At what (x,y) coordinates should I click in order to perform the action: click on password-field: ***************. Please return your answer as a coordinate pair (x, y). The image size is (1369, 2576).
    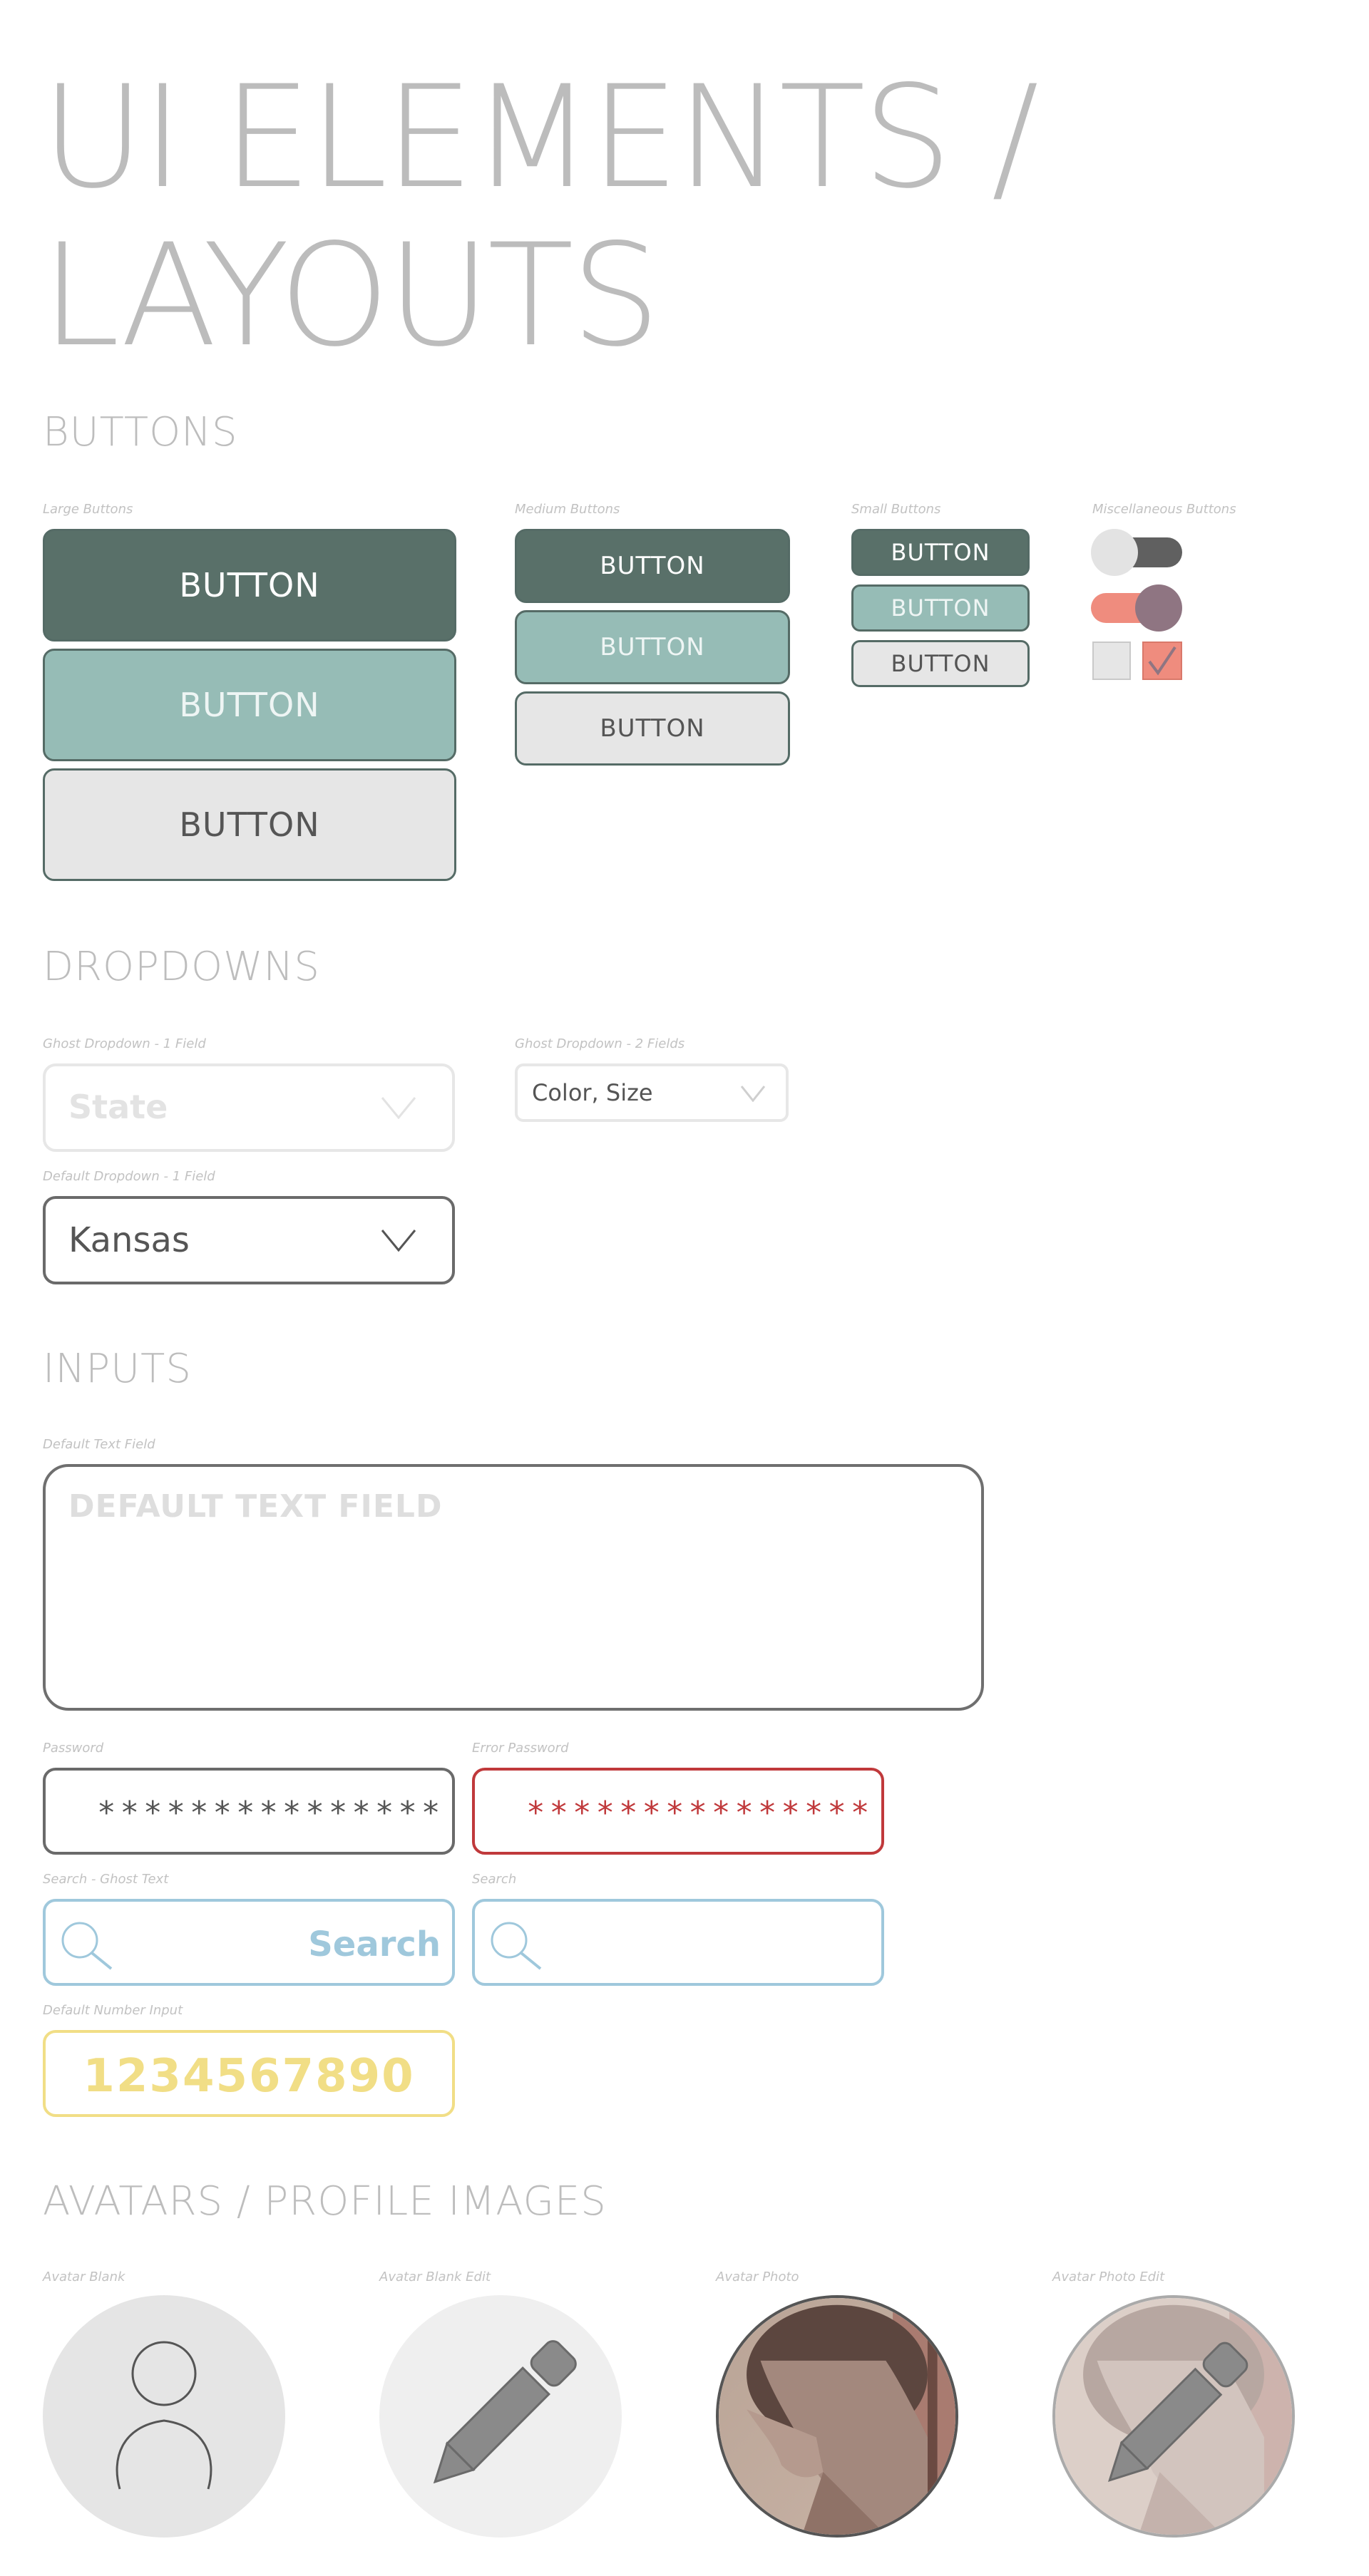
    Looking at the image, I should click on (249, 1811).